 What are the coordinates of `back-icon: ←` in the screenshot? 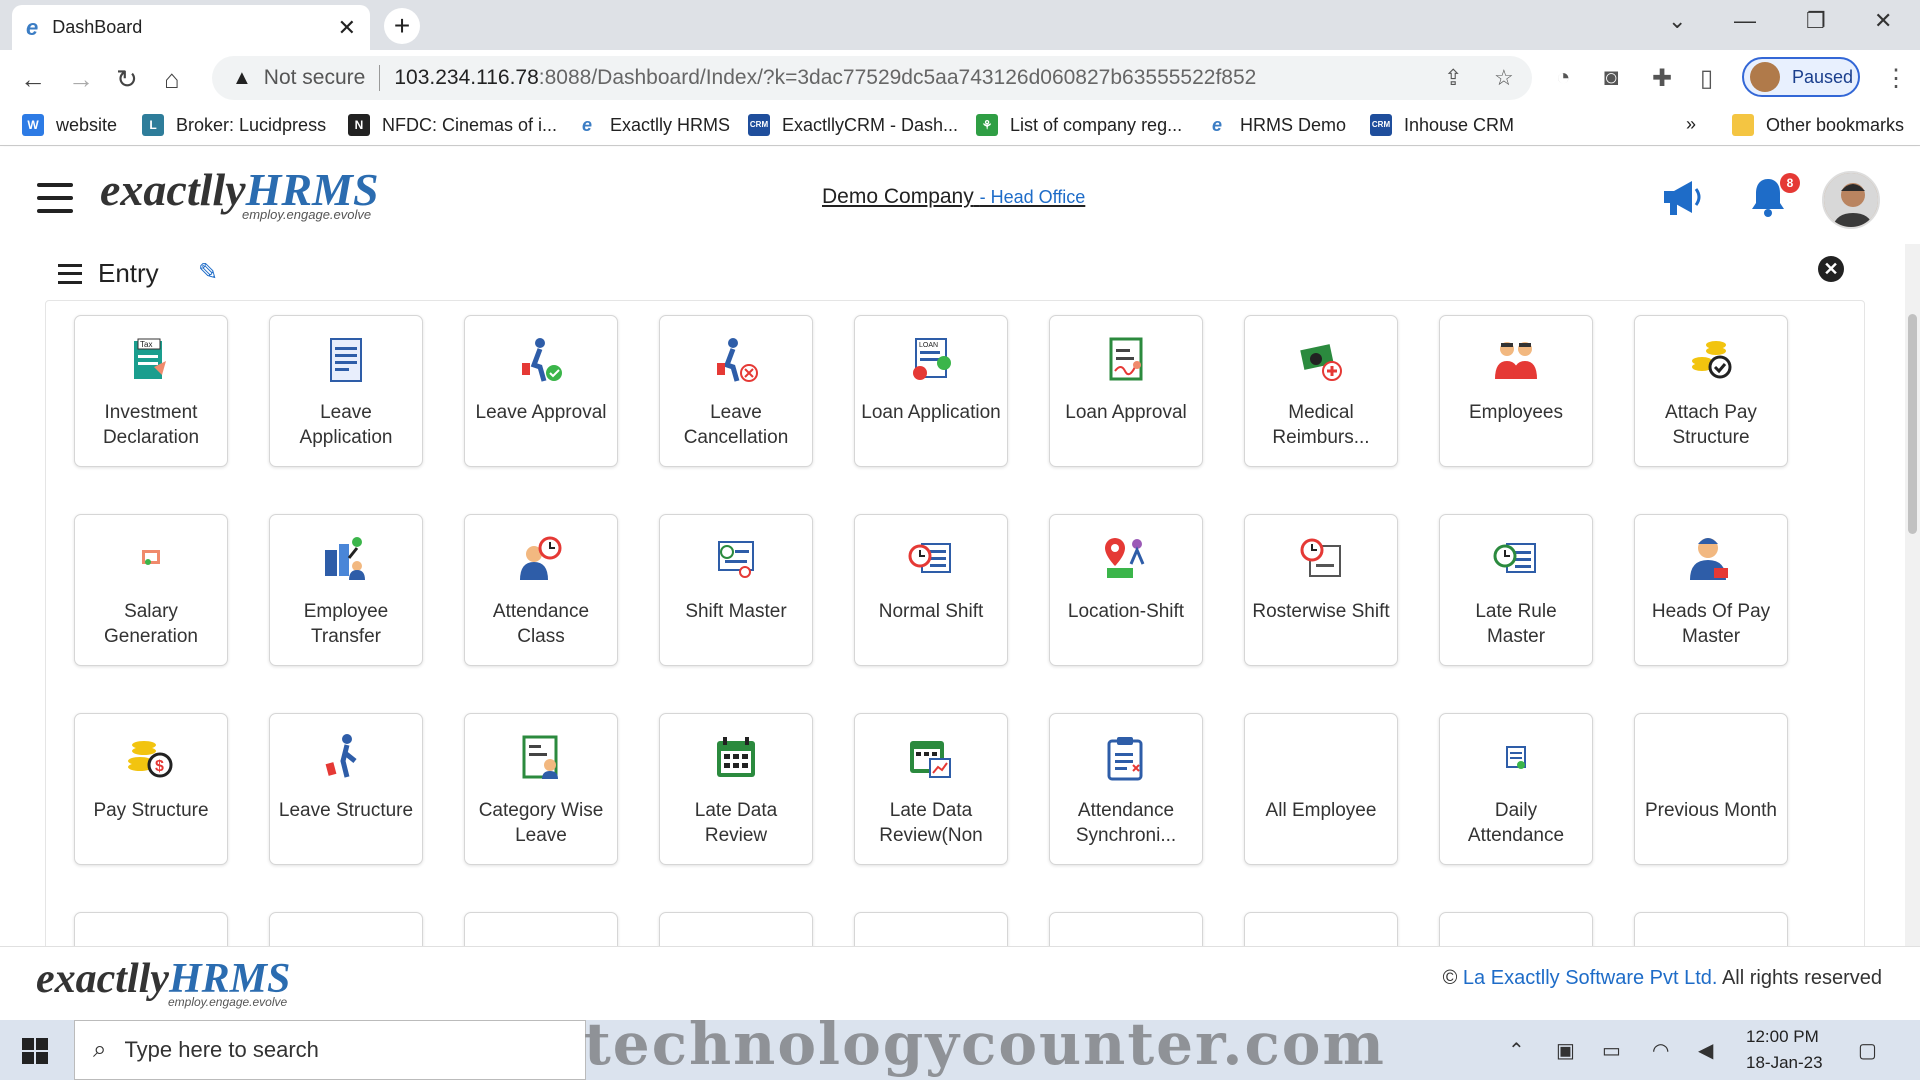 It's located at (33, 79).